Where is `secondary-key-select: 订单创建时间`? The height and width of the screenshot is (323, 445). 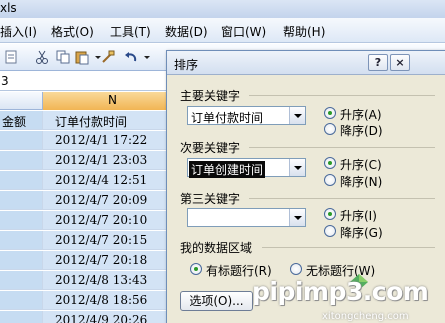
secondary-key-select: 订单创建时间 is located at coordinates (246, 168).